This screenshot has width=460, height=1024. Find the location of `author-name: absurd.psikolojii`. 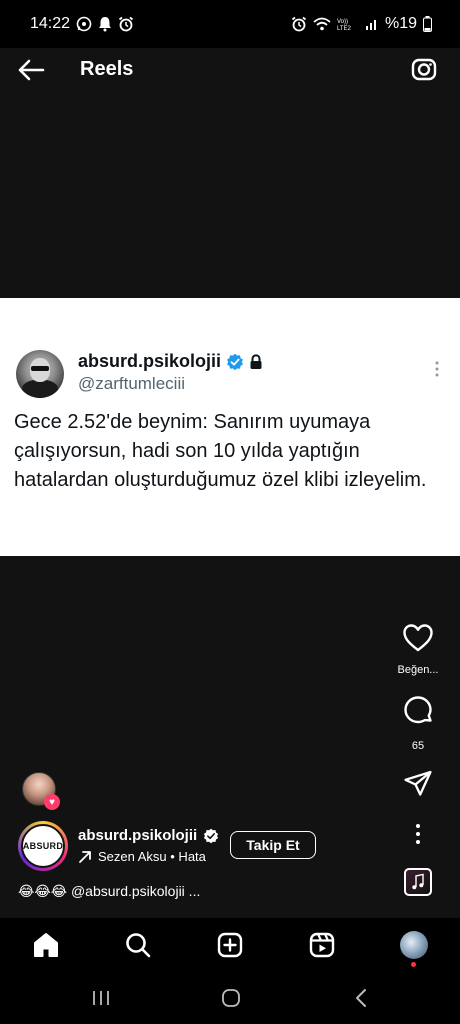

author-name: absurd.psikolojii is located at coordinates (137, 835).